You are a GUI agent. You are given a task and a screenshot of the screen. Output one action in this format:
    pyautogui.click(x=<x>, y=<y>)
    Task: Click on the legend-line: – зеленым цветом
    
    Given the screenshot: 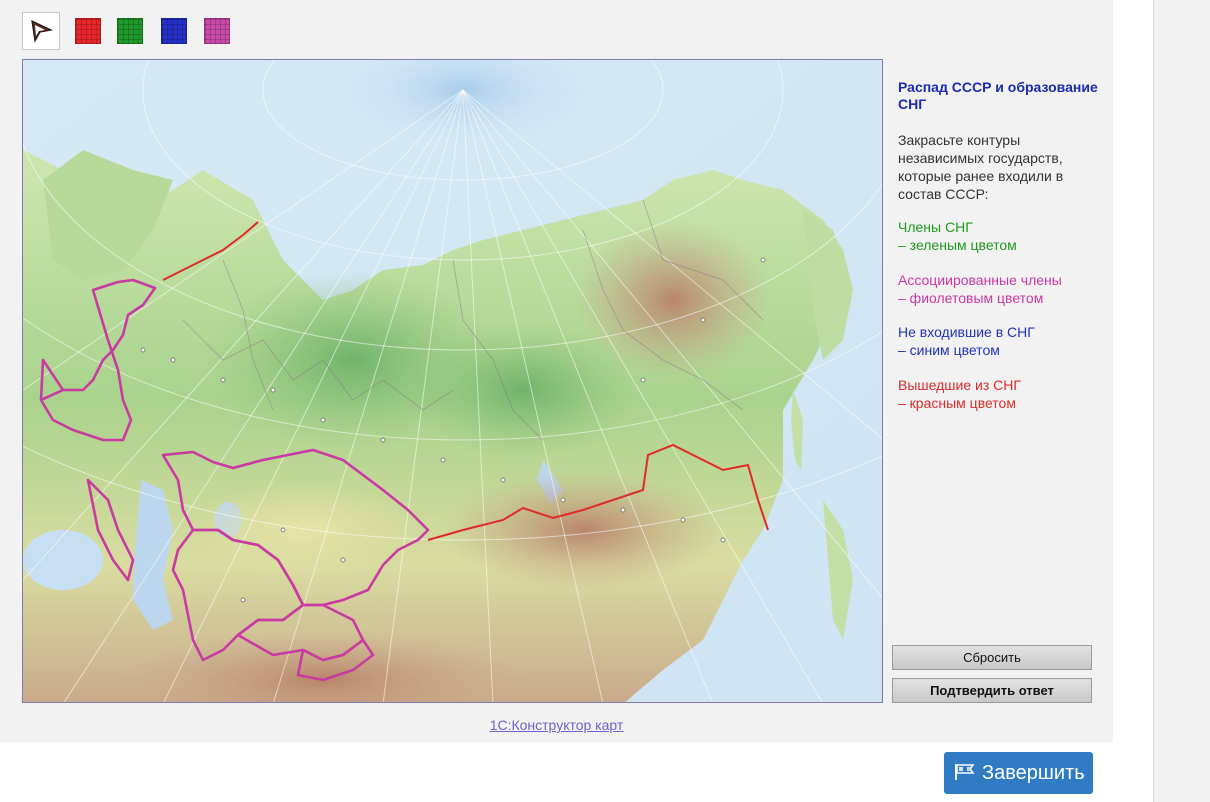 What is the action you would take?
    pyautogui.click(x=957, y=245)
    